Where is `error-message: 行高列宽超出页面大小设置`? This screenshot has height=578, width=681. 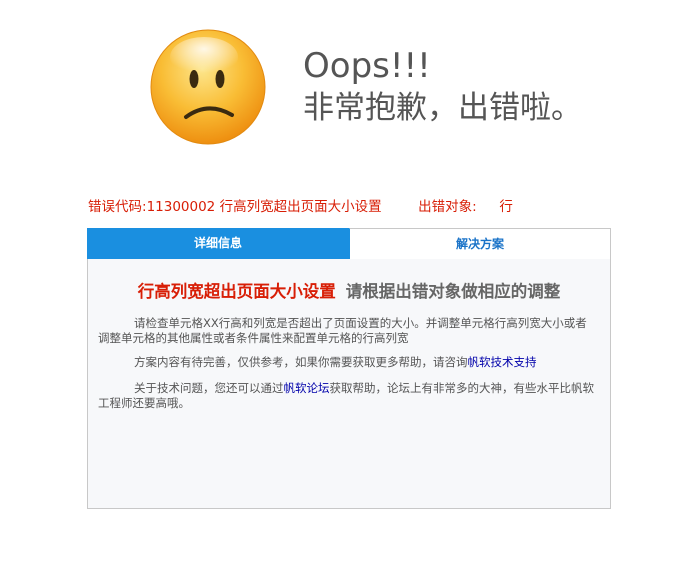 error-message: 行高列宽超出页面大小设置 is located at coordinates (300, 207).